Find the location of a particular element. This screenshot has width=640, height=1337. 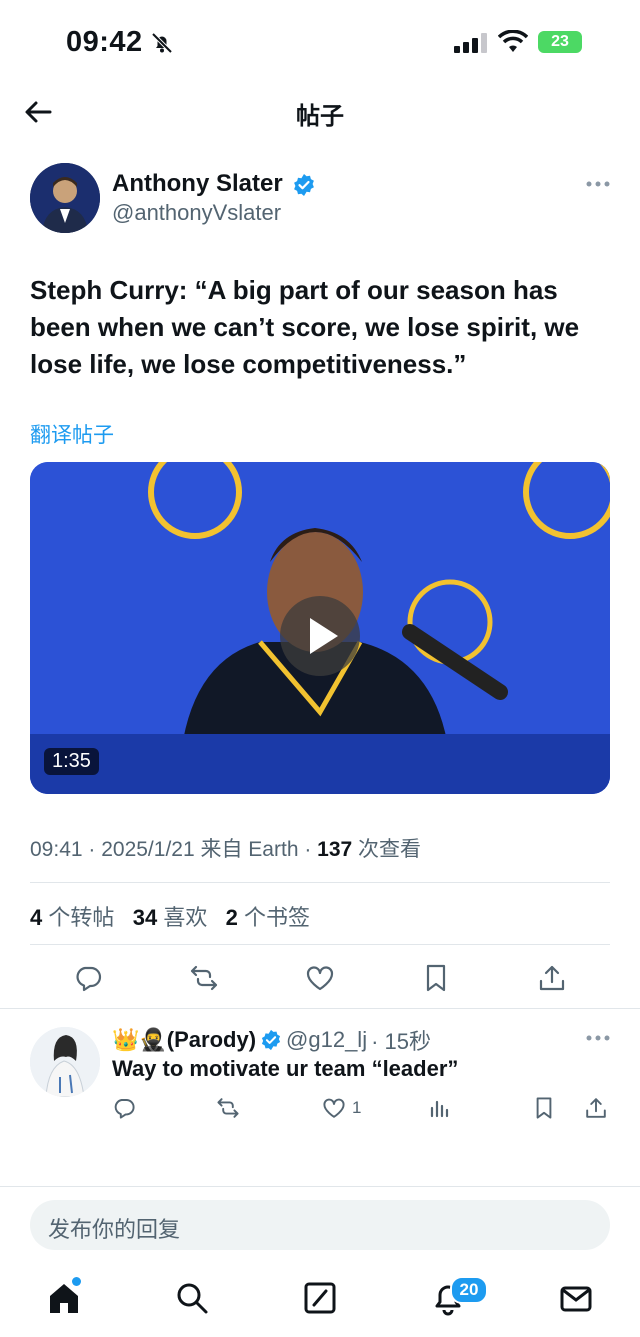

reply-bookmark-action is located at coordinates (544, 1108).